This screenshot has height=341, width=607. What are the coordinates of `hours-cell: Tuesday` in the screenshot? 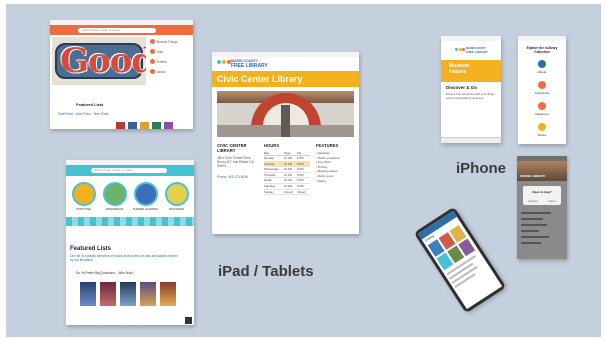 It's located at (269, 163).